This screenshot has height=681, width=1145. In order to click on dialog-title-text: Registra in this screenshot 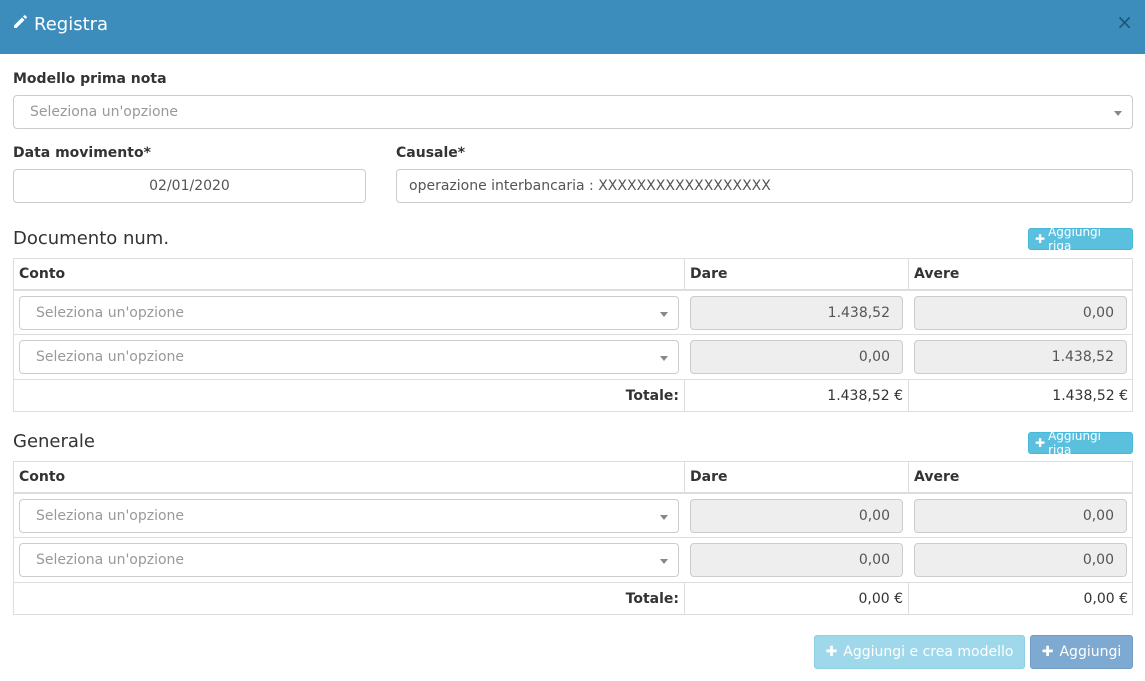, I will do `click(71, 24)`.